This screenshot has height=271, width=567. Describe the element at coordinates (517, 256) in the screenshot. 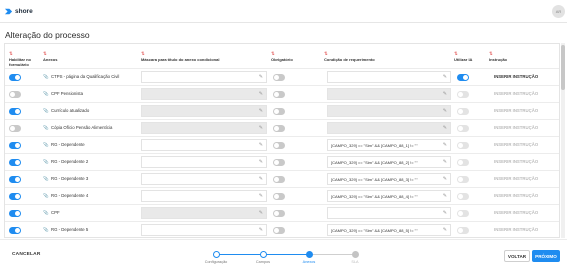

I see `back-button: VOLTAR` at that location.